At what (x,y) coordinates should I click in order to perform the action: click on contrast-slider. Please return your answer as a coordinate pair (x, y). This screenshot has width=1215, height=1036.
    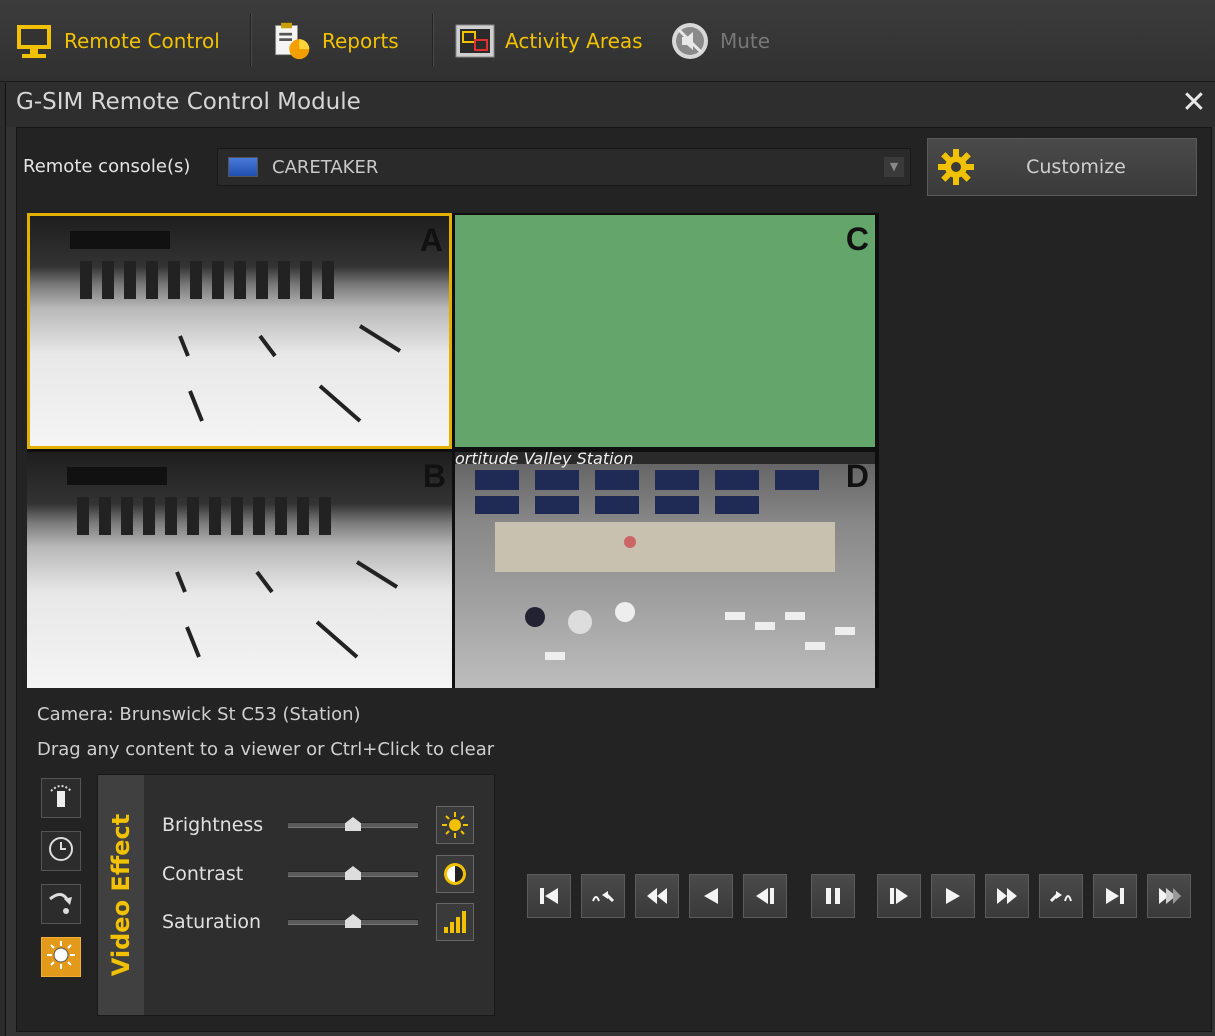
    Looking at the image, I should click on (353, 873).